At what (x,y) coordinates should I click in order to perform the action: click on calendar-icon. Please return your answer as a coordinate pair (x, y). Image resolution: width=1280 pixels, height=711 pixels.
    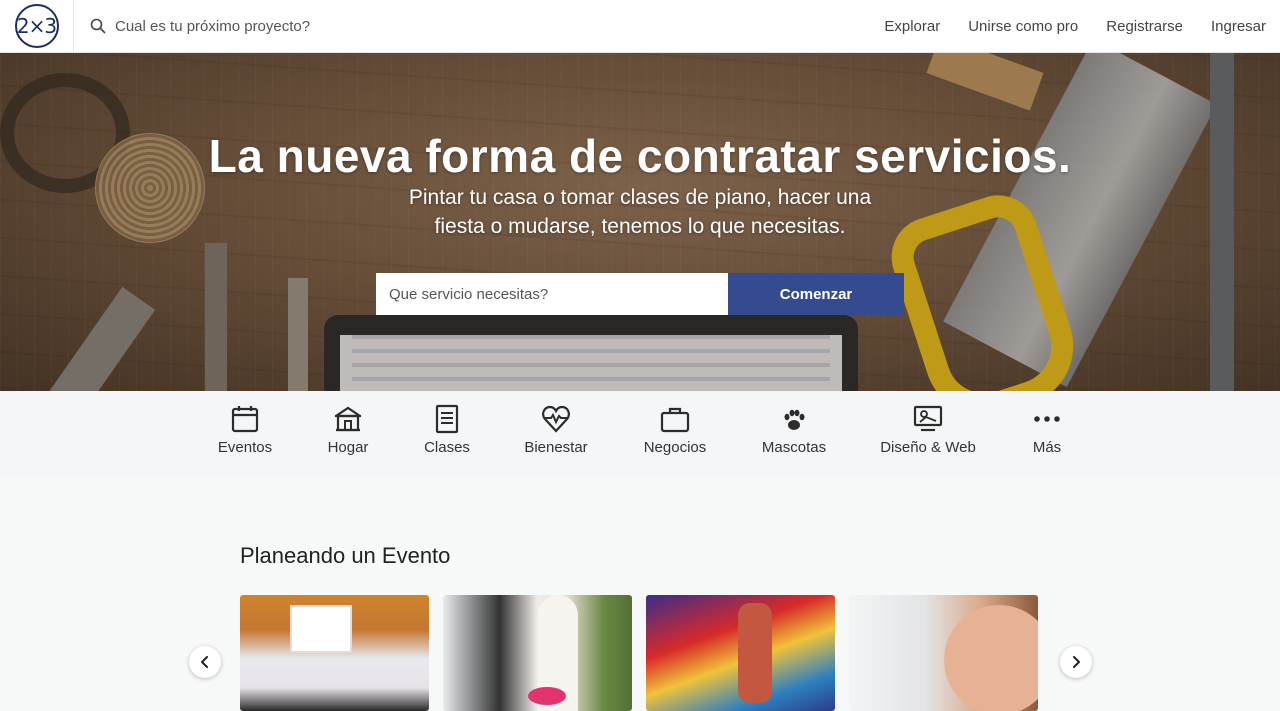
    Looking at the image, I should click on (245, 419).